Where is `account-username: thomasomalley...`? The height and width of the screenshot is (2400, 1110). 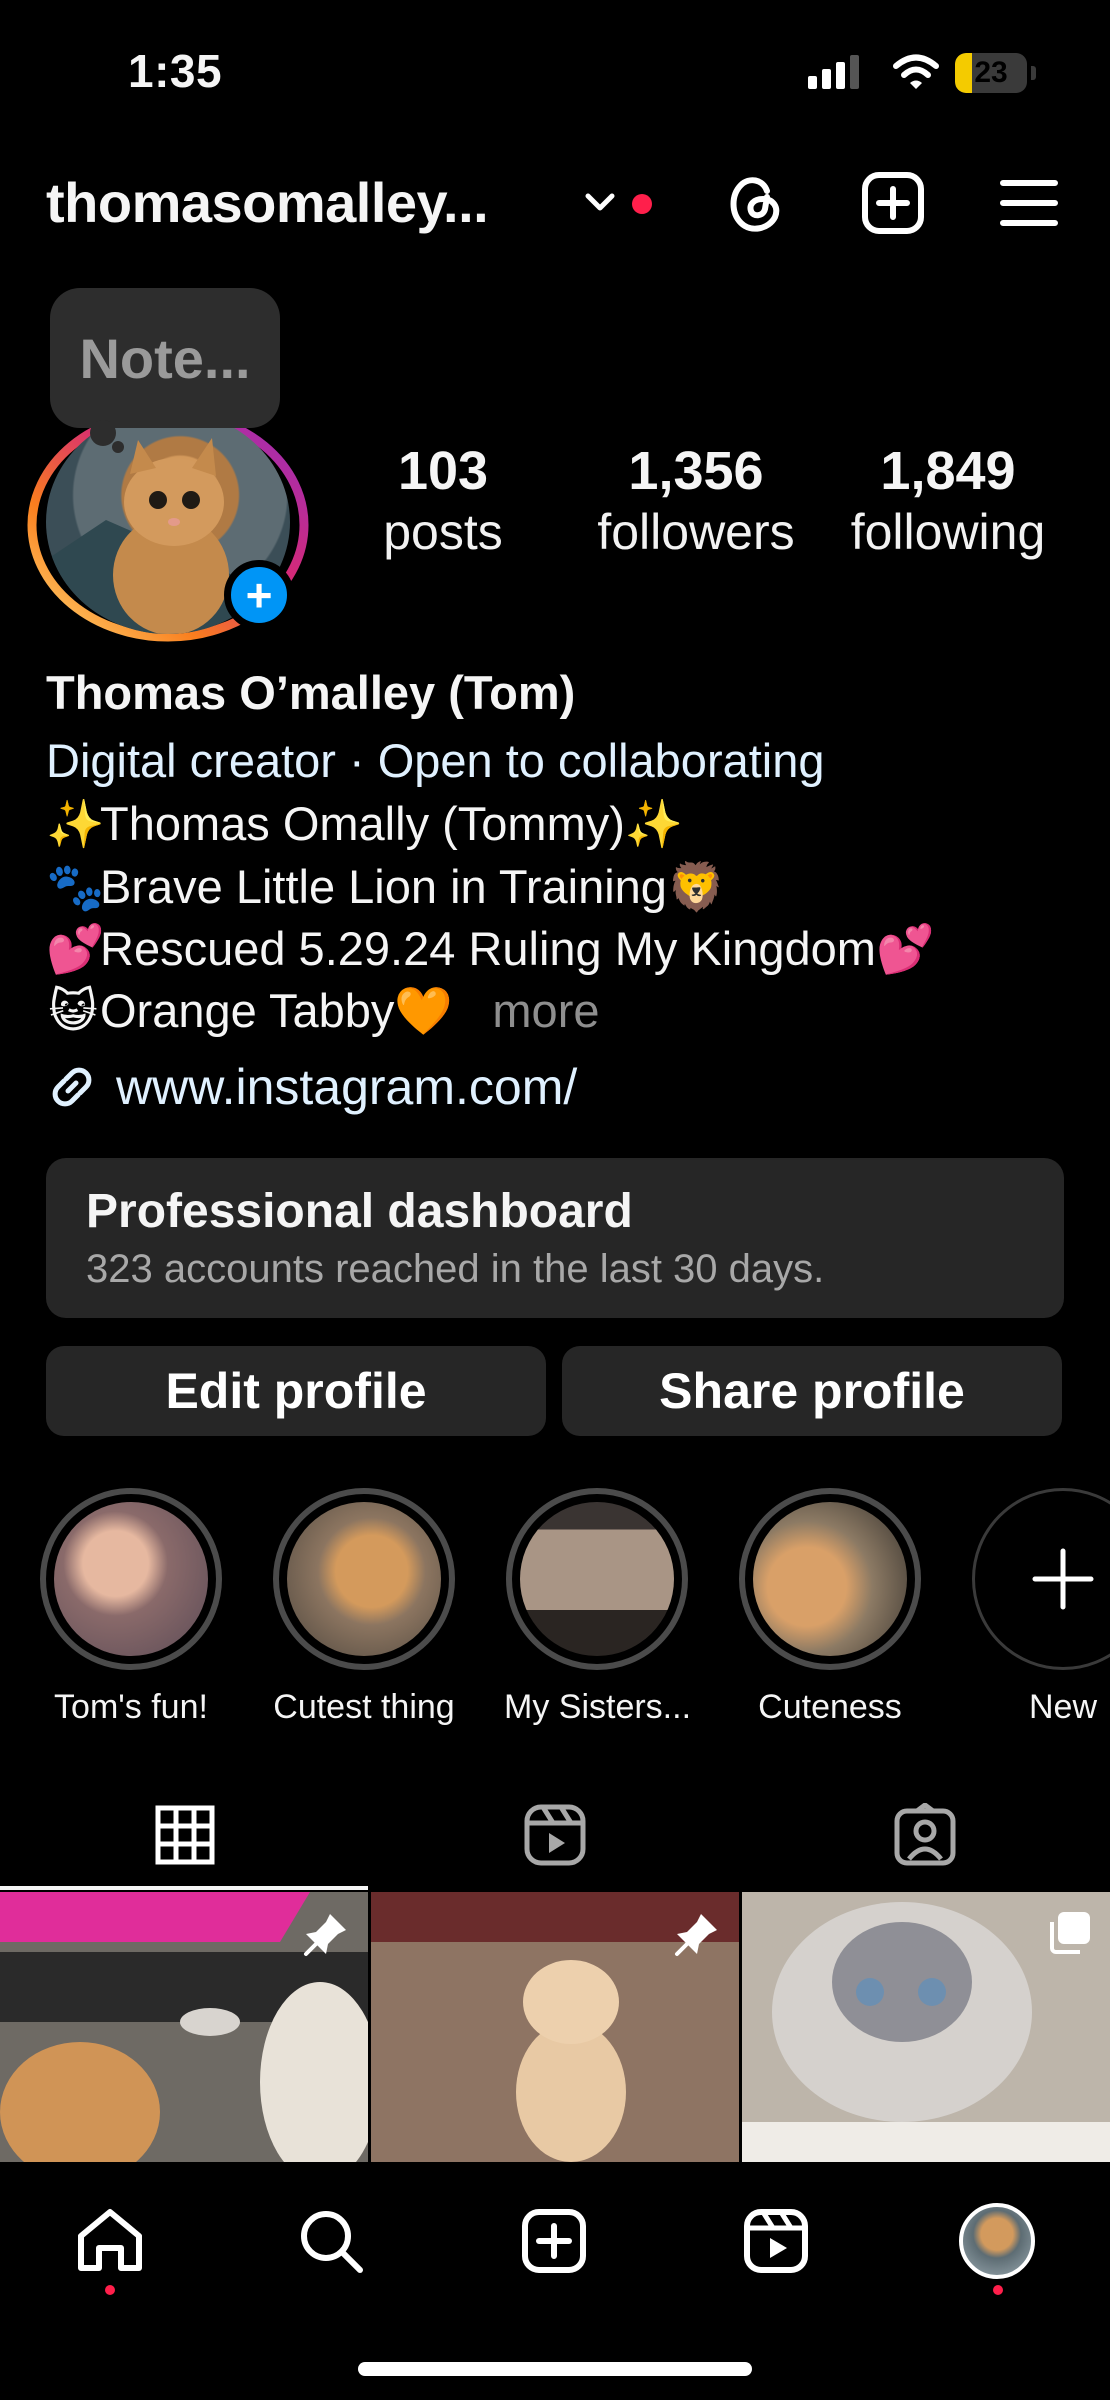
account-username: thomasomalley... is located at coordinates (267, 202).